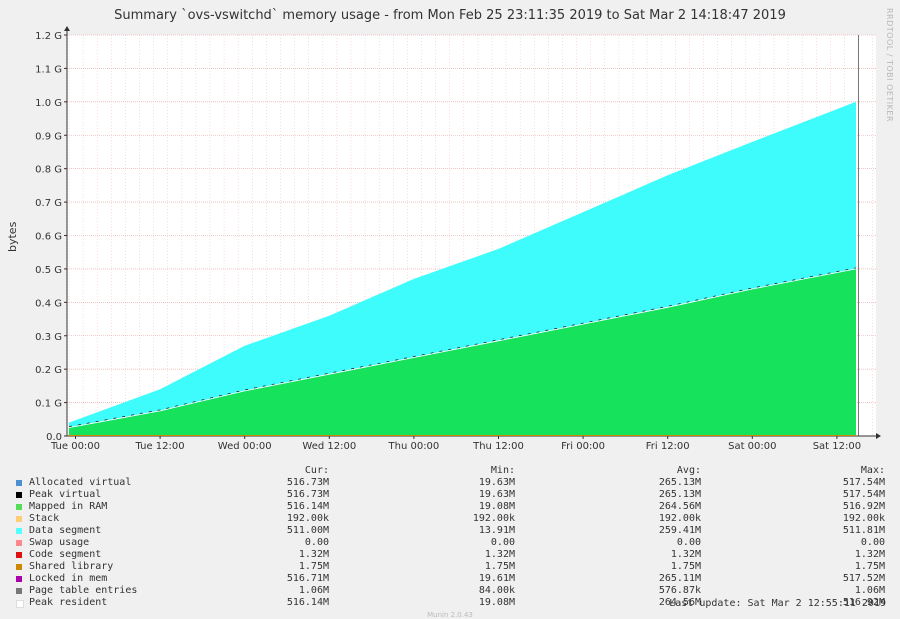 The image size is (900, 619). Describe the element at coordinates (496, 578) in the screenshot. I see `legend-min-value: 19.61M` at that location.